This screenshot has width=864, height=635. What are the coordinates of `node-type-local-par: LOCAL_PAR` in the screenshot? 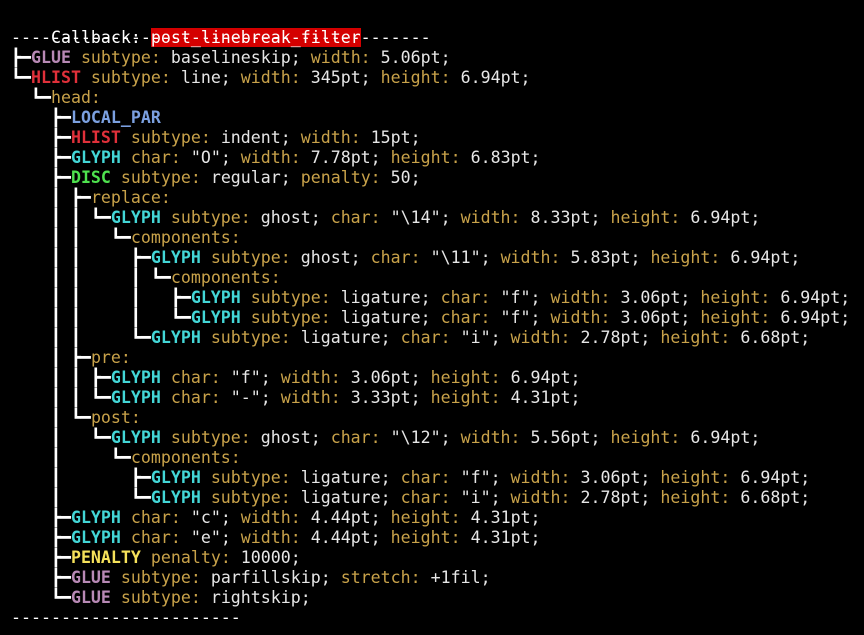 It's located at (115, 117).